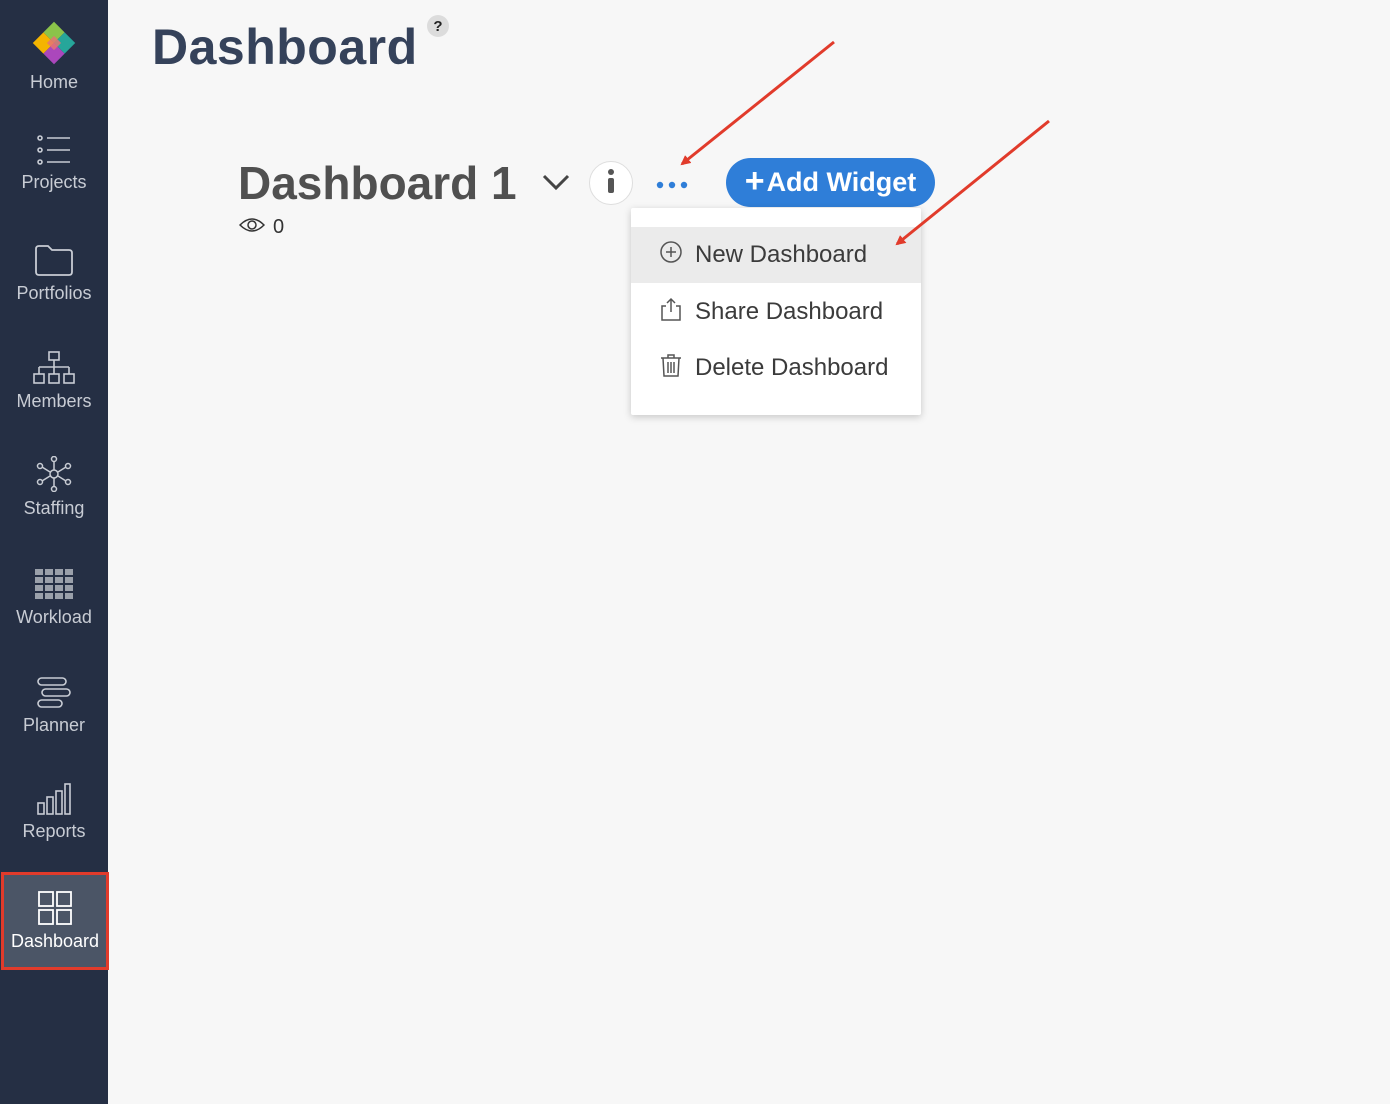  What do you see at coordinates (54, 585) in the screenshot?
I see `grid-table-icon` at bounding box center [54, 585].